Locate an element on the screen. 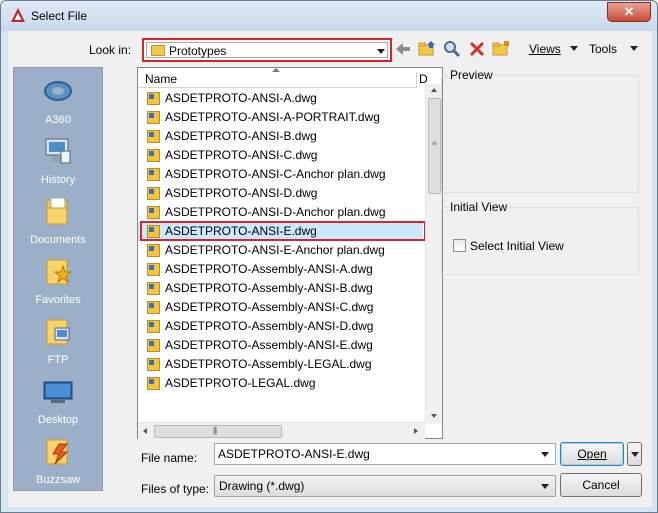 The height and width of the screenshot is (513, 658). title-bar: Select File ✕ is located at coordinates (329, 16).